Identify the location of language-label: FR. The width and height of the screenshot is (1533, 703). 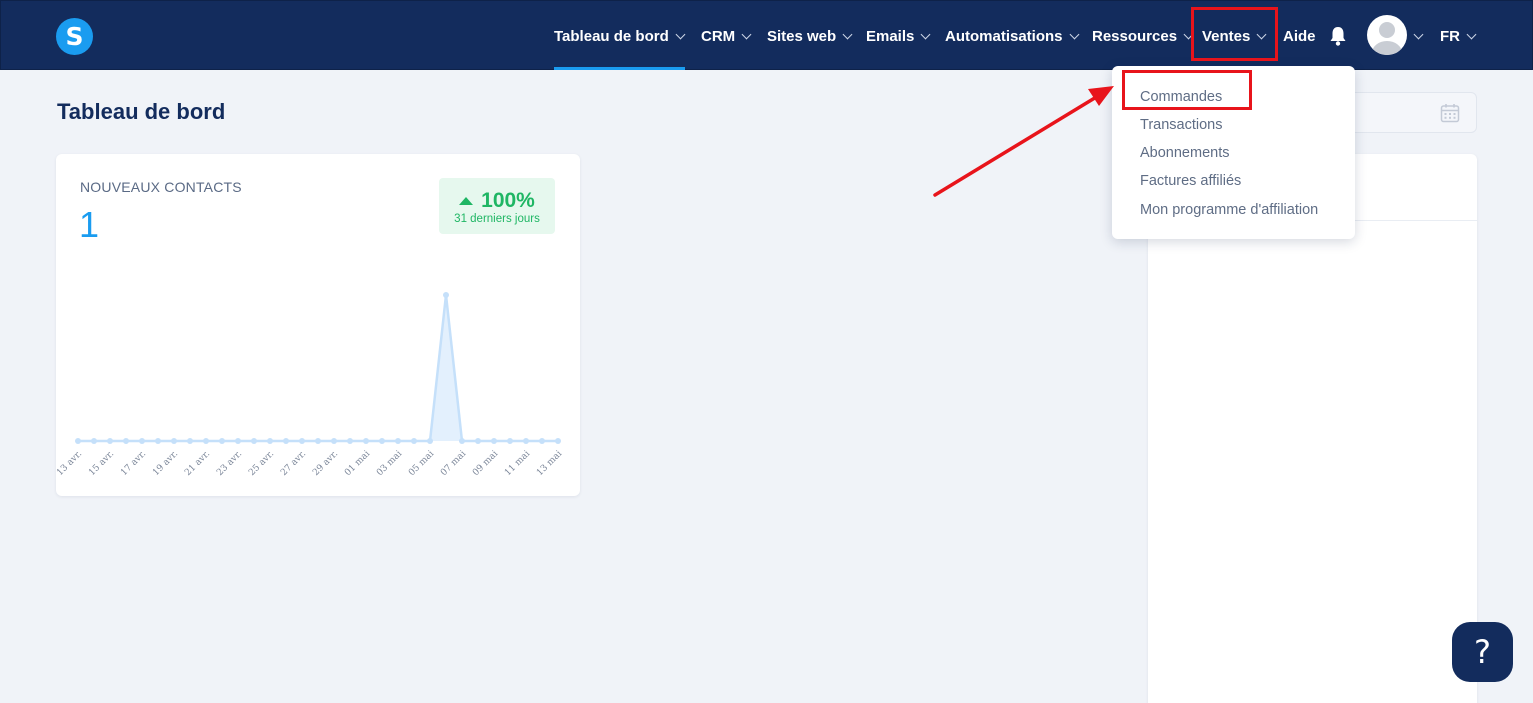
(1450, 36).